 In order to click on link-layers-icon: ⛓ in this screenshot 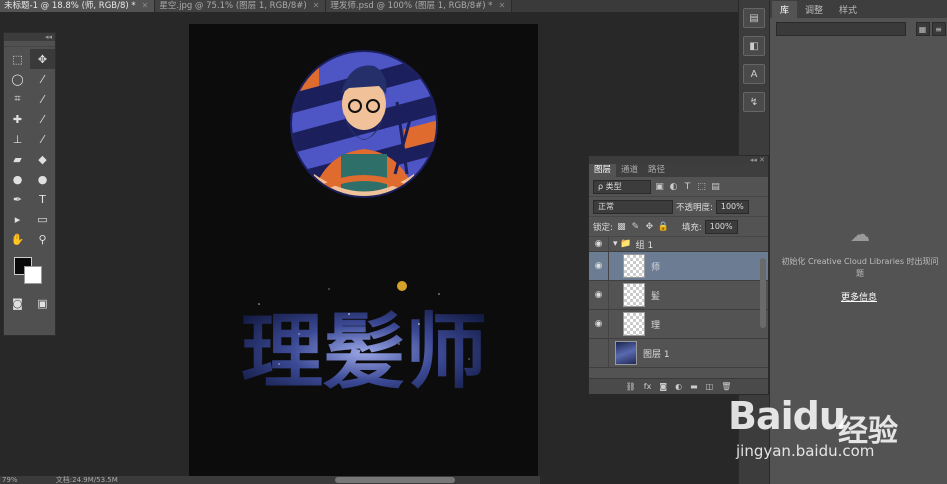, I will do `click(631, 386)`.